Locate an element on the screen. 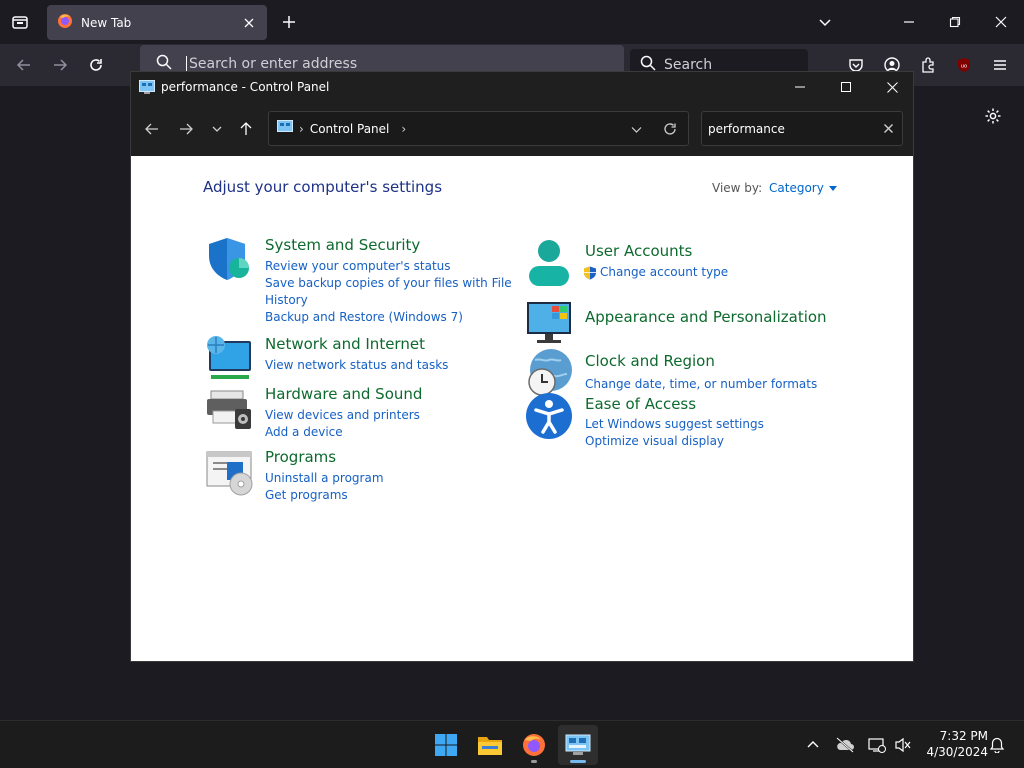 Image resolution: width=1024 pixels, height=768 pixels. menu-icon is located at coordinates (1000, 65).